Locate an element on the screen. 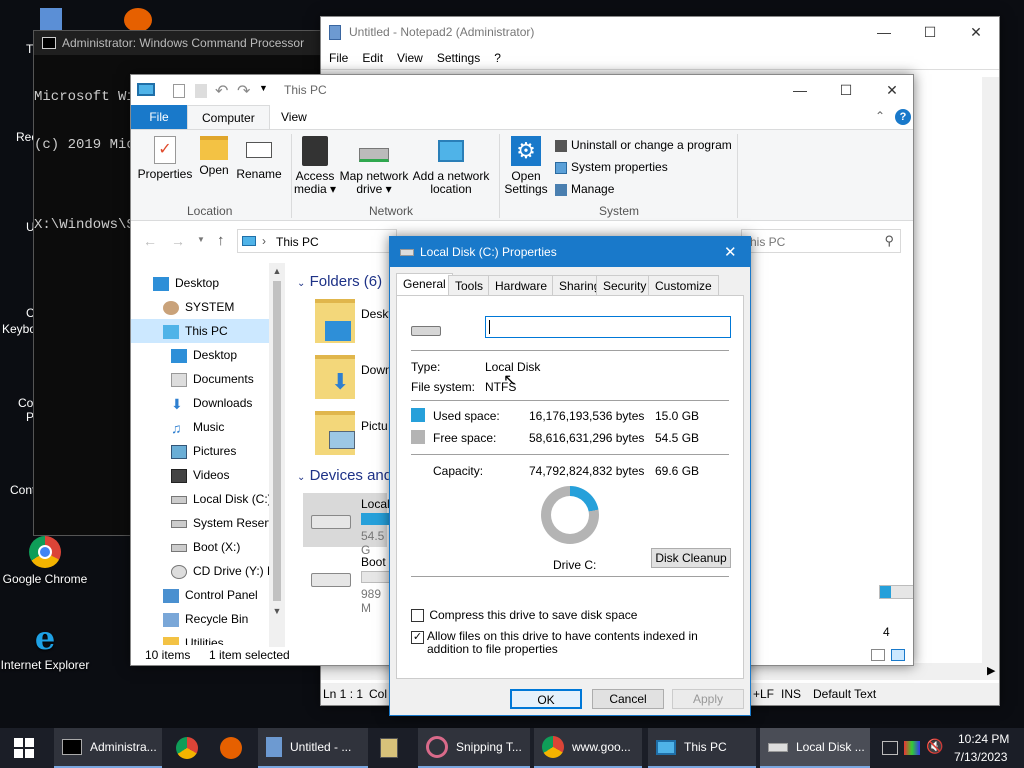 This screenshot has height=768, width=1024. nav-item-utilities: Utilities is located at coordinates (193, 638).